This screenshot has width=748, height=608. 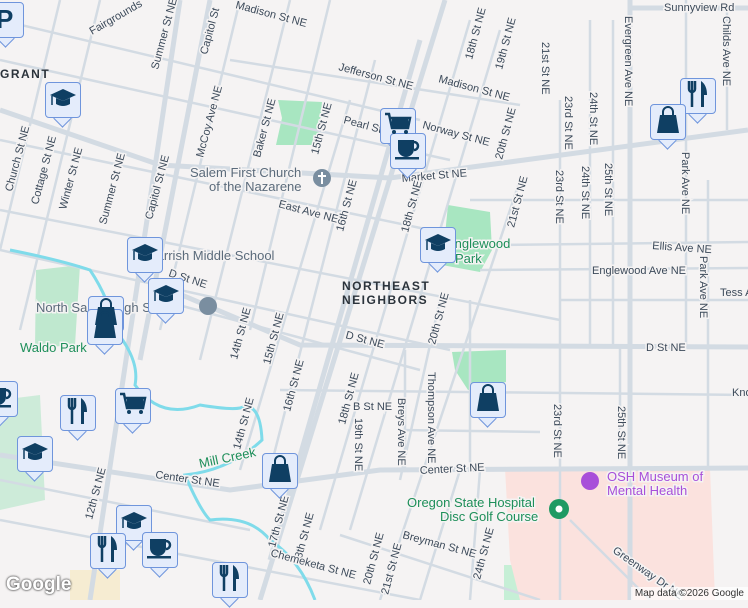 What do you see at coordinates (256, 187) in the screenshot?
I see `church-label: of the Nazarene` at bounding box center [256, 187].